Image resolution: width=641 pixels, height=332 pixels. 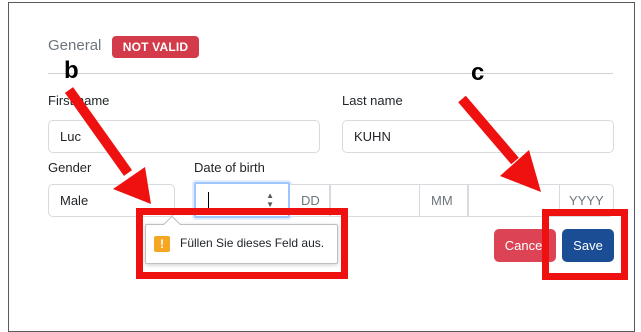 What do you see at coordinates (330, 73) in the screenshot?
I see `divider` at bounding box center [330, 73].